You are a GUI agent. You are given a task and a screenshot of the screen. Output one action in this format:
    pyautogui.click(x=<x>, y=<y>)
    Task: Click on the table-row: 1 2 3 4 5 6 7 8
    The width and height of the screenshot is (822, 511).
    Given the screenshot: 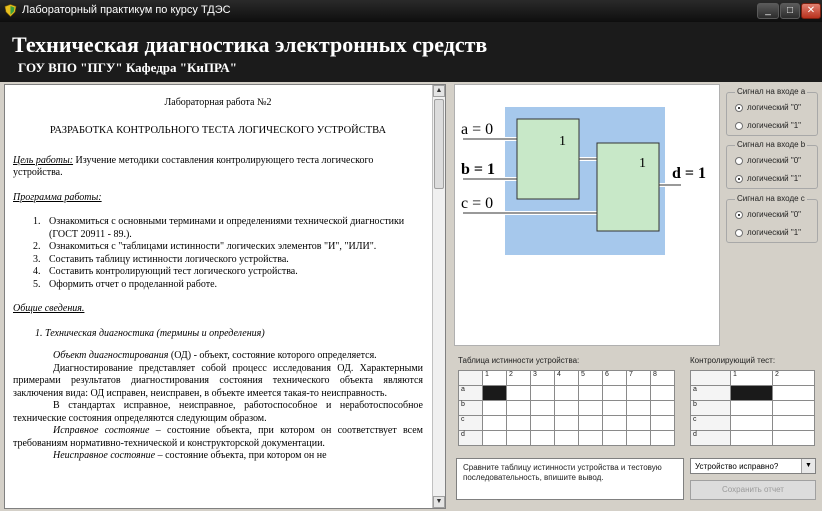 What is the action you would take?
    pyautogui.click(x=566, y=378)
    